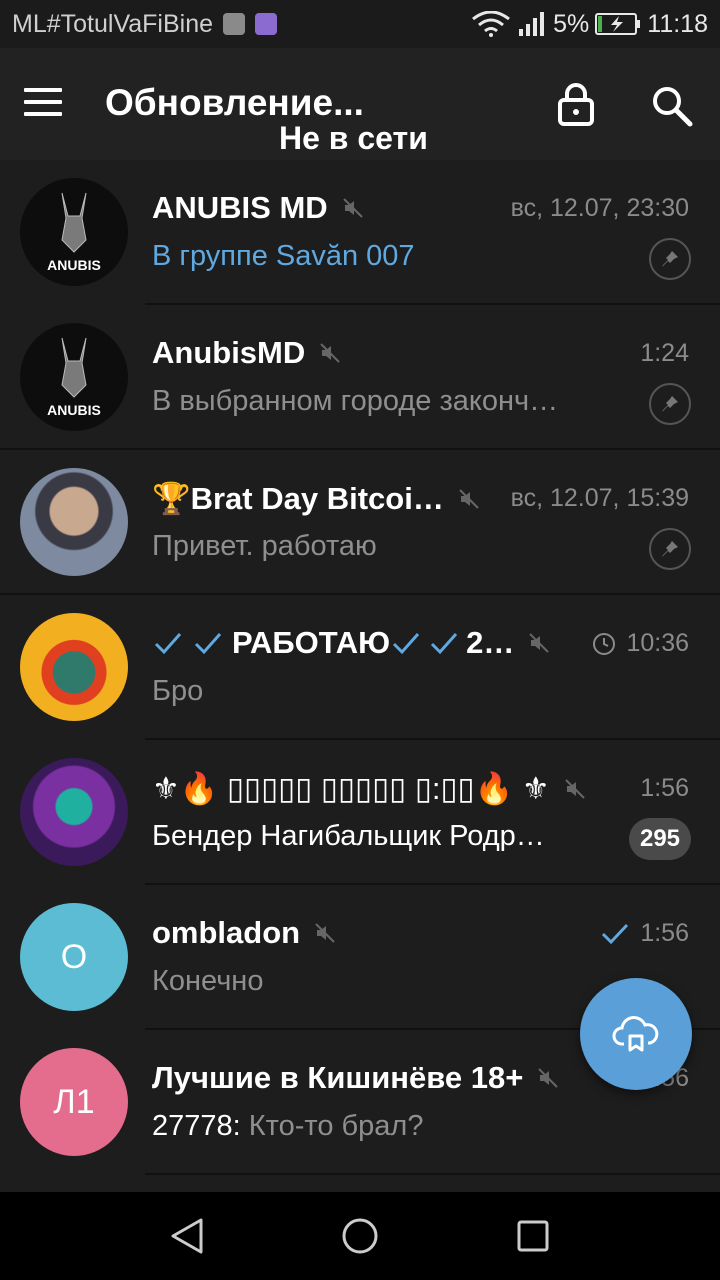 The height and width of the screenshot is (1280, 720). What do you see at coordinates (288, 1126) in the screenshot?
I see `chat-preview: 27778: Кто-то брал?` at bounding box center [288, 1126].